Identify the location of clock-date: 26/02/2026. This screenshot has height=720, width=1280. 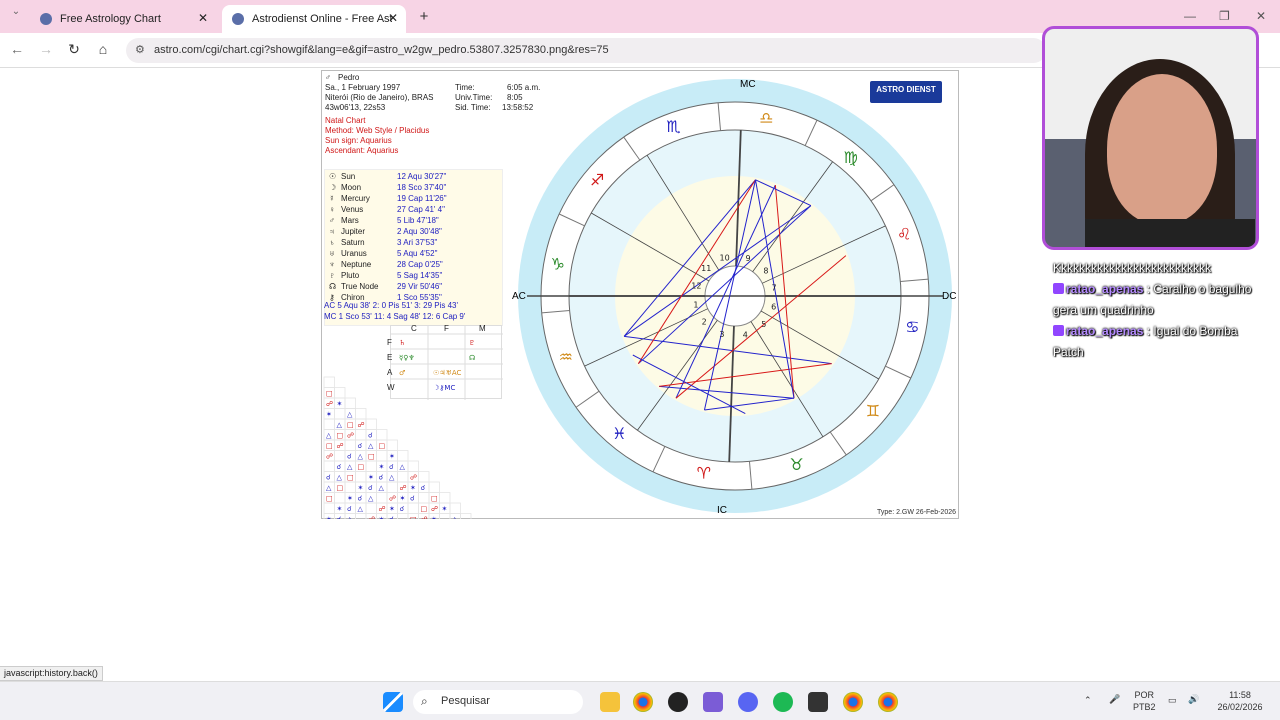
(1240, 707).